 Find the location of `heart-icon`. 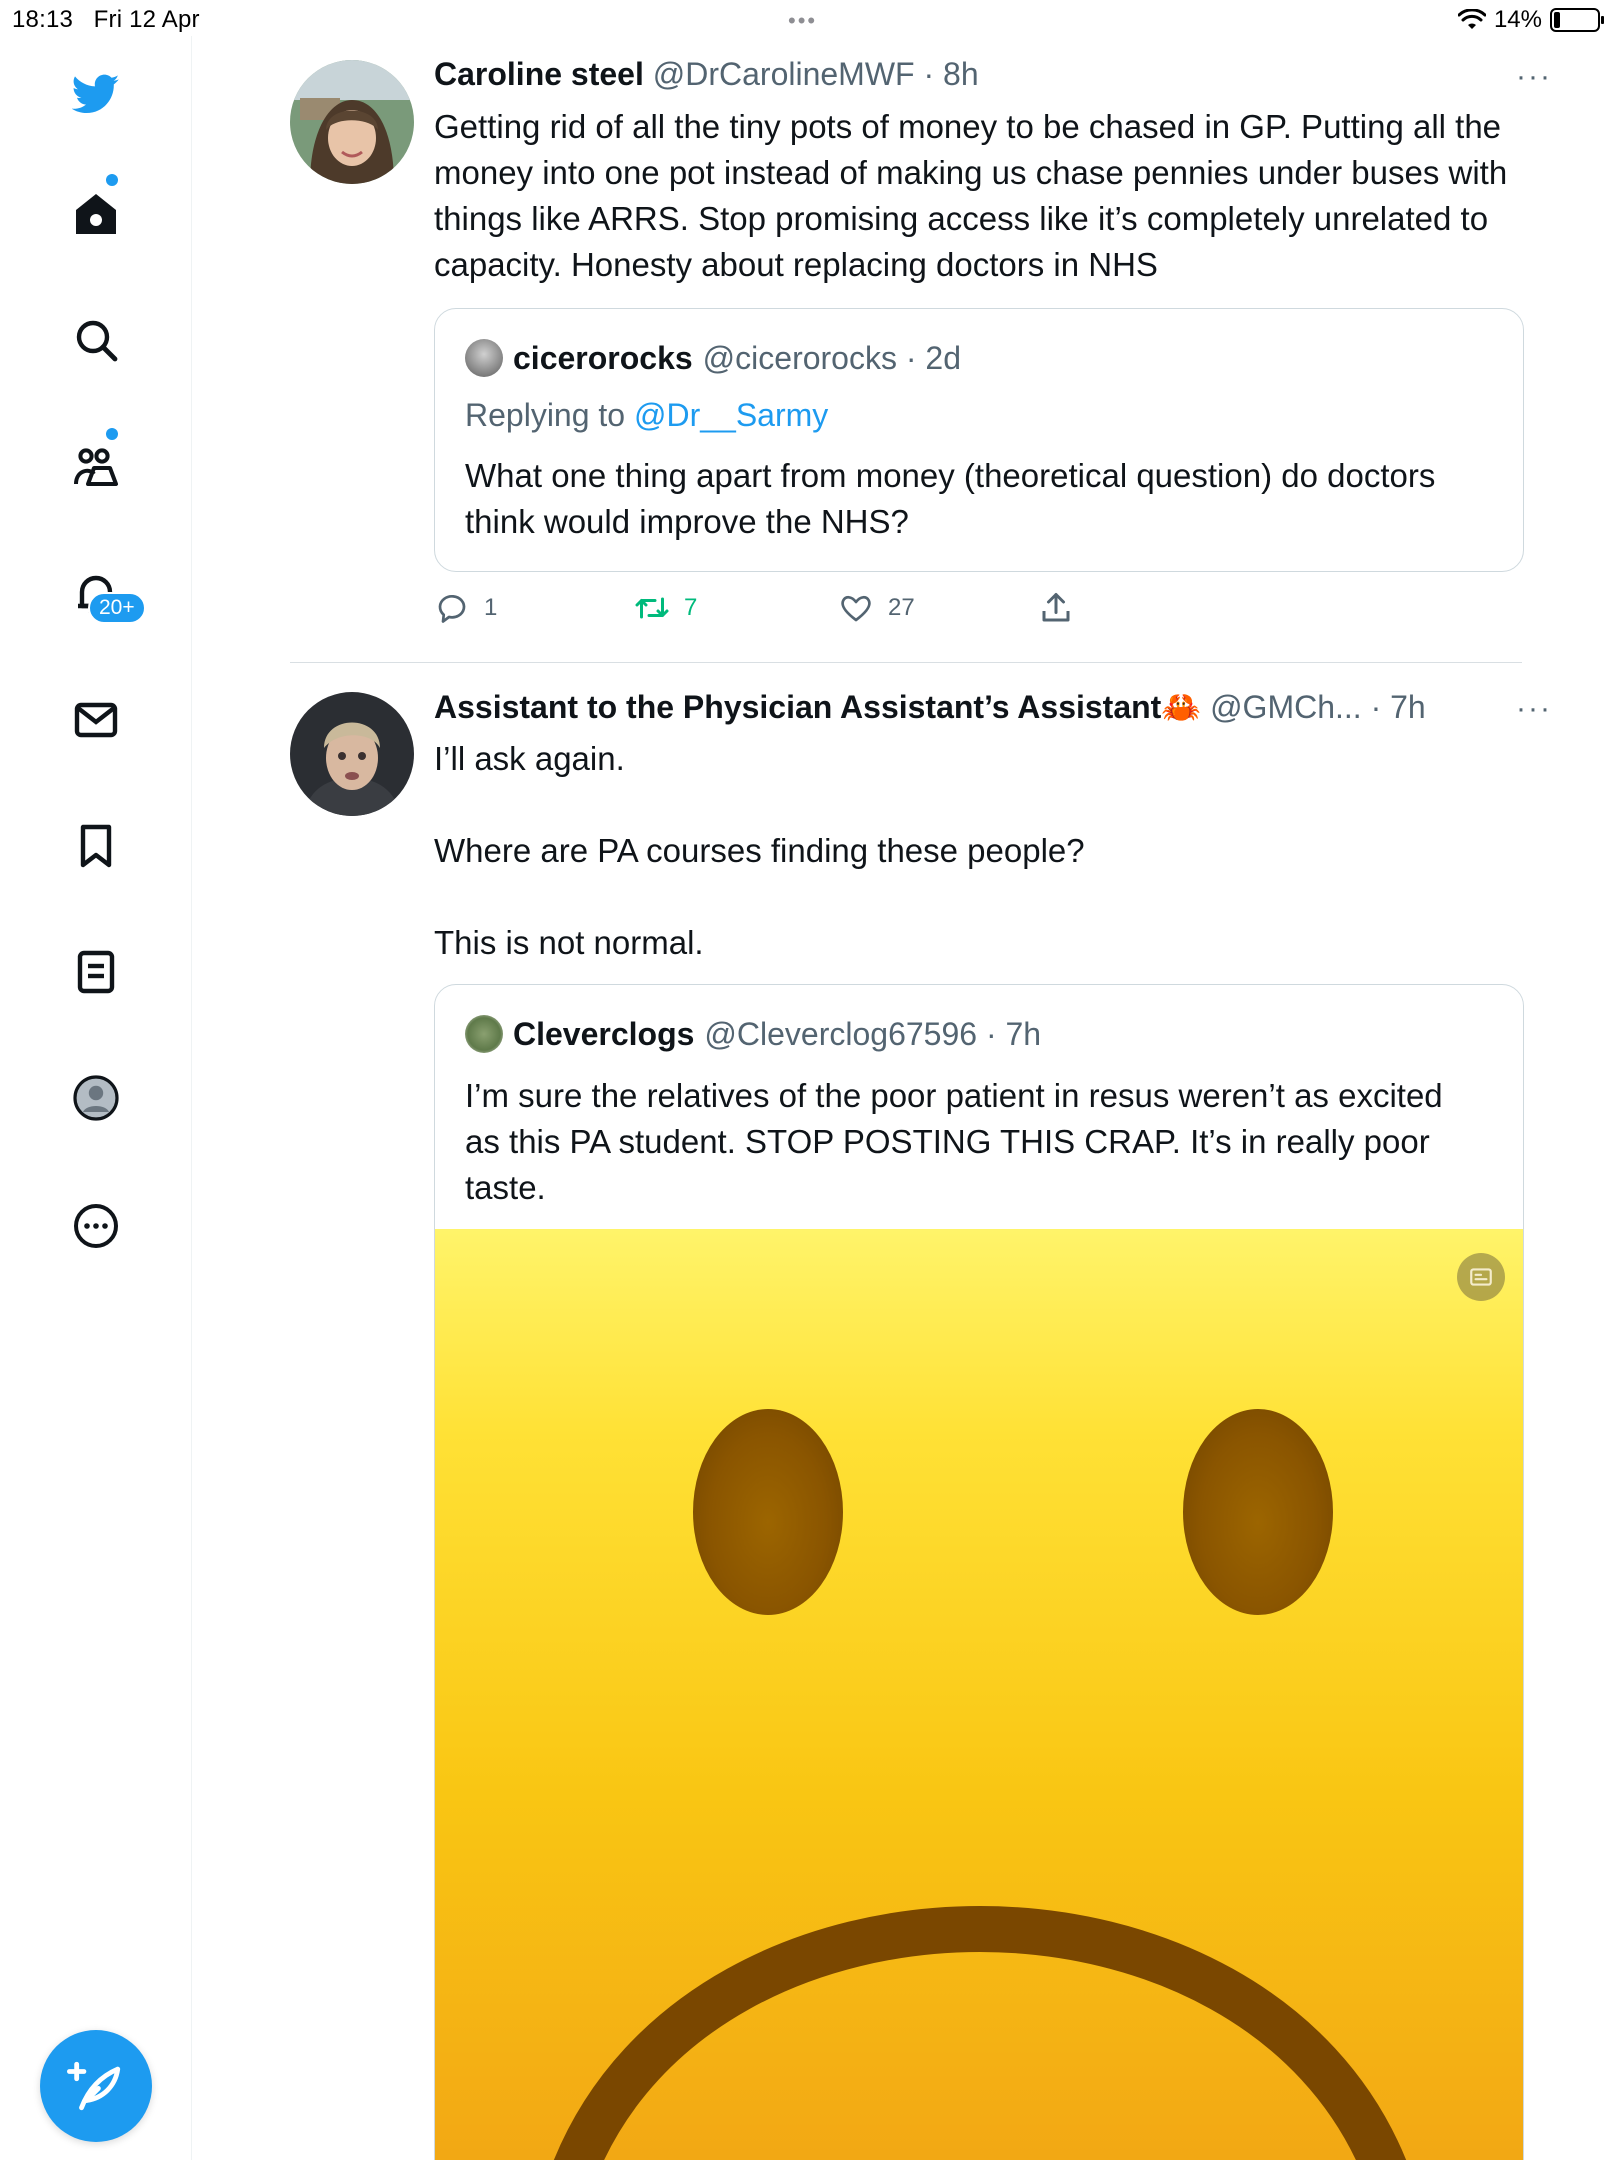

heart-icon is located at coordinates (856, 608).